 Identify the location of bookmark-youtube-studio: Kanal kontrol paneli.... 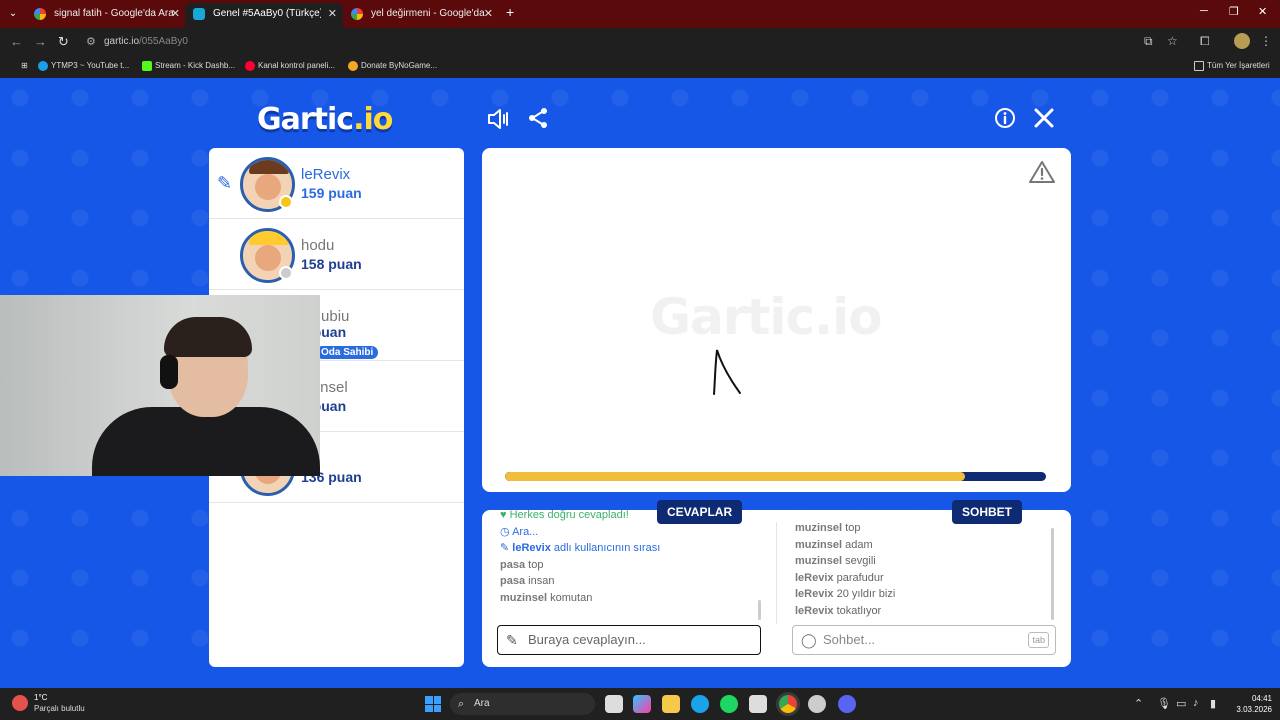
(290, 66).